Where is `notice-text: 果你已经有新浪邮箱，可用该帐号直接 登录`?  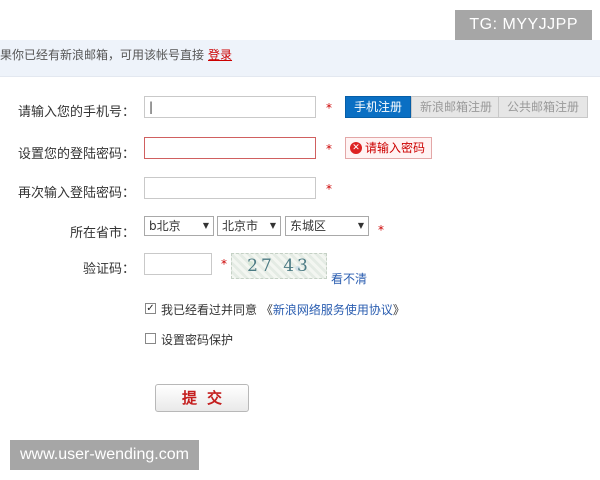
notice-text: 果你已经有新浪邮箱，可用该帐号直接 登录 is located at coordinates (116, 54).